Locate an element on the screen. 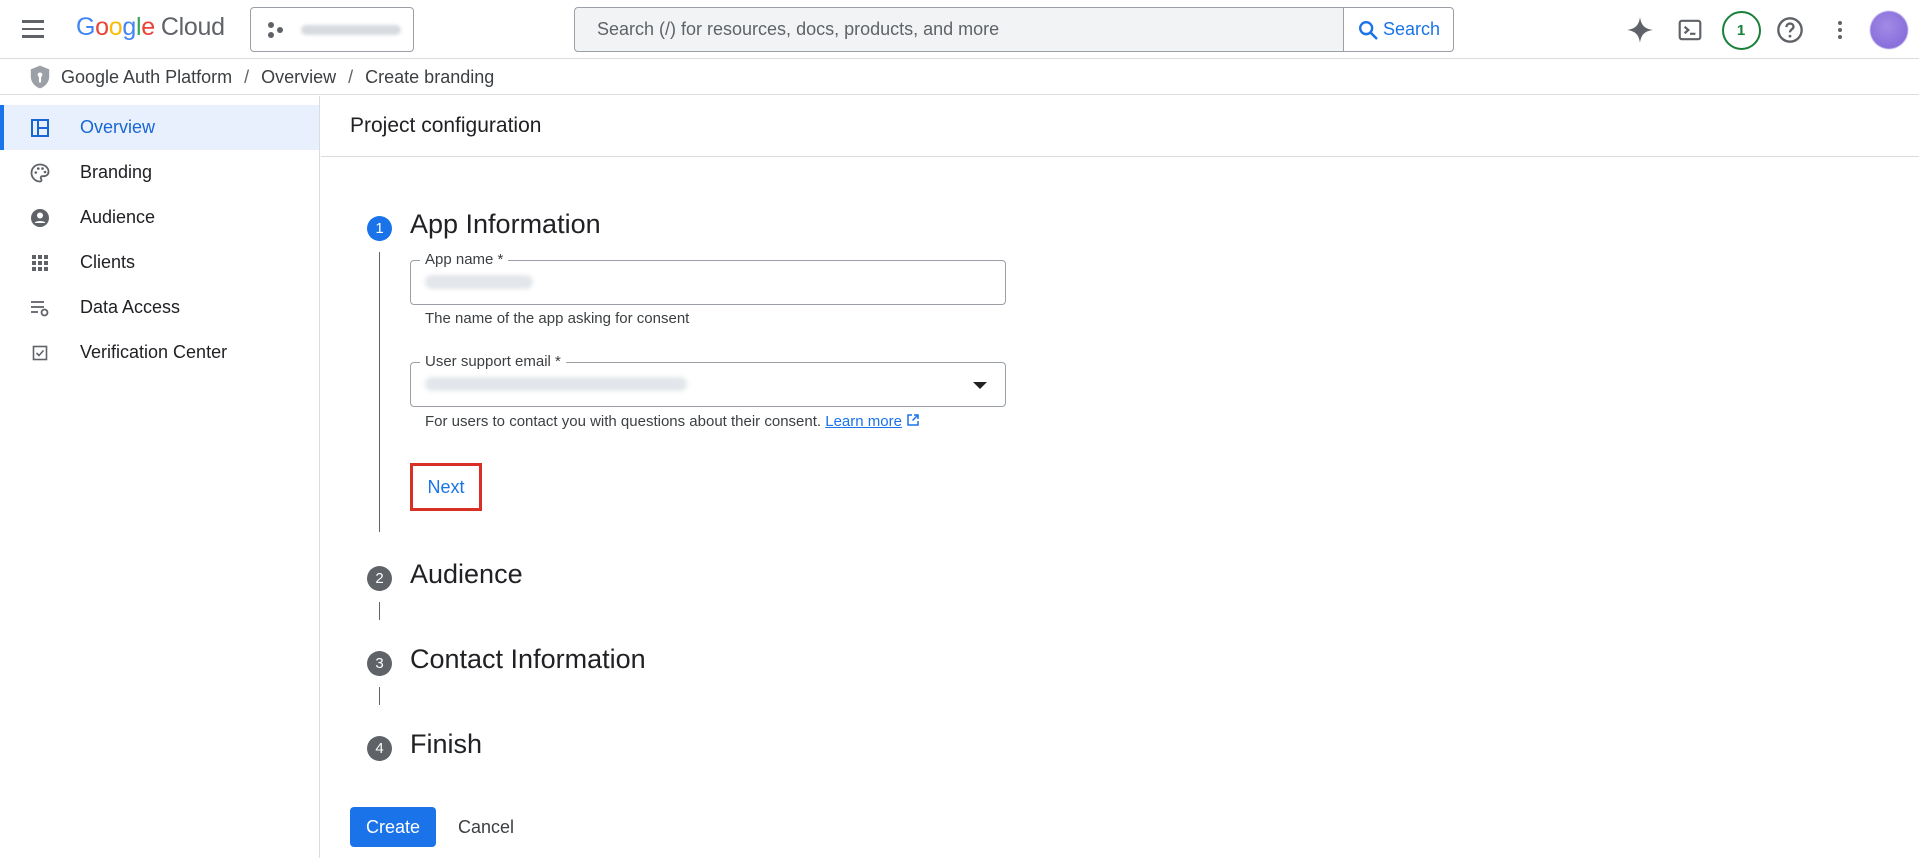 This screenshot has width=1919, height=858. step-3-number: 3 is located at coordinates (379, 663).